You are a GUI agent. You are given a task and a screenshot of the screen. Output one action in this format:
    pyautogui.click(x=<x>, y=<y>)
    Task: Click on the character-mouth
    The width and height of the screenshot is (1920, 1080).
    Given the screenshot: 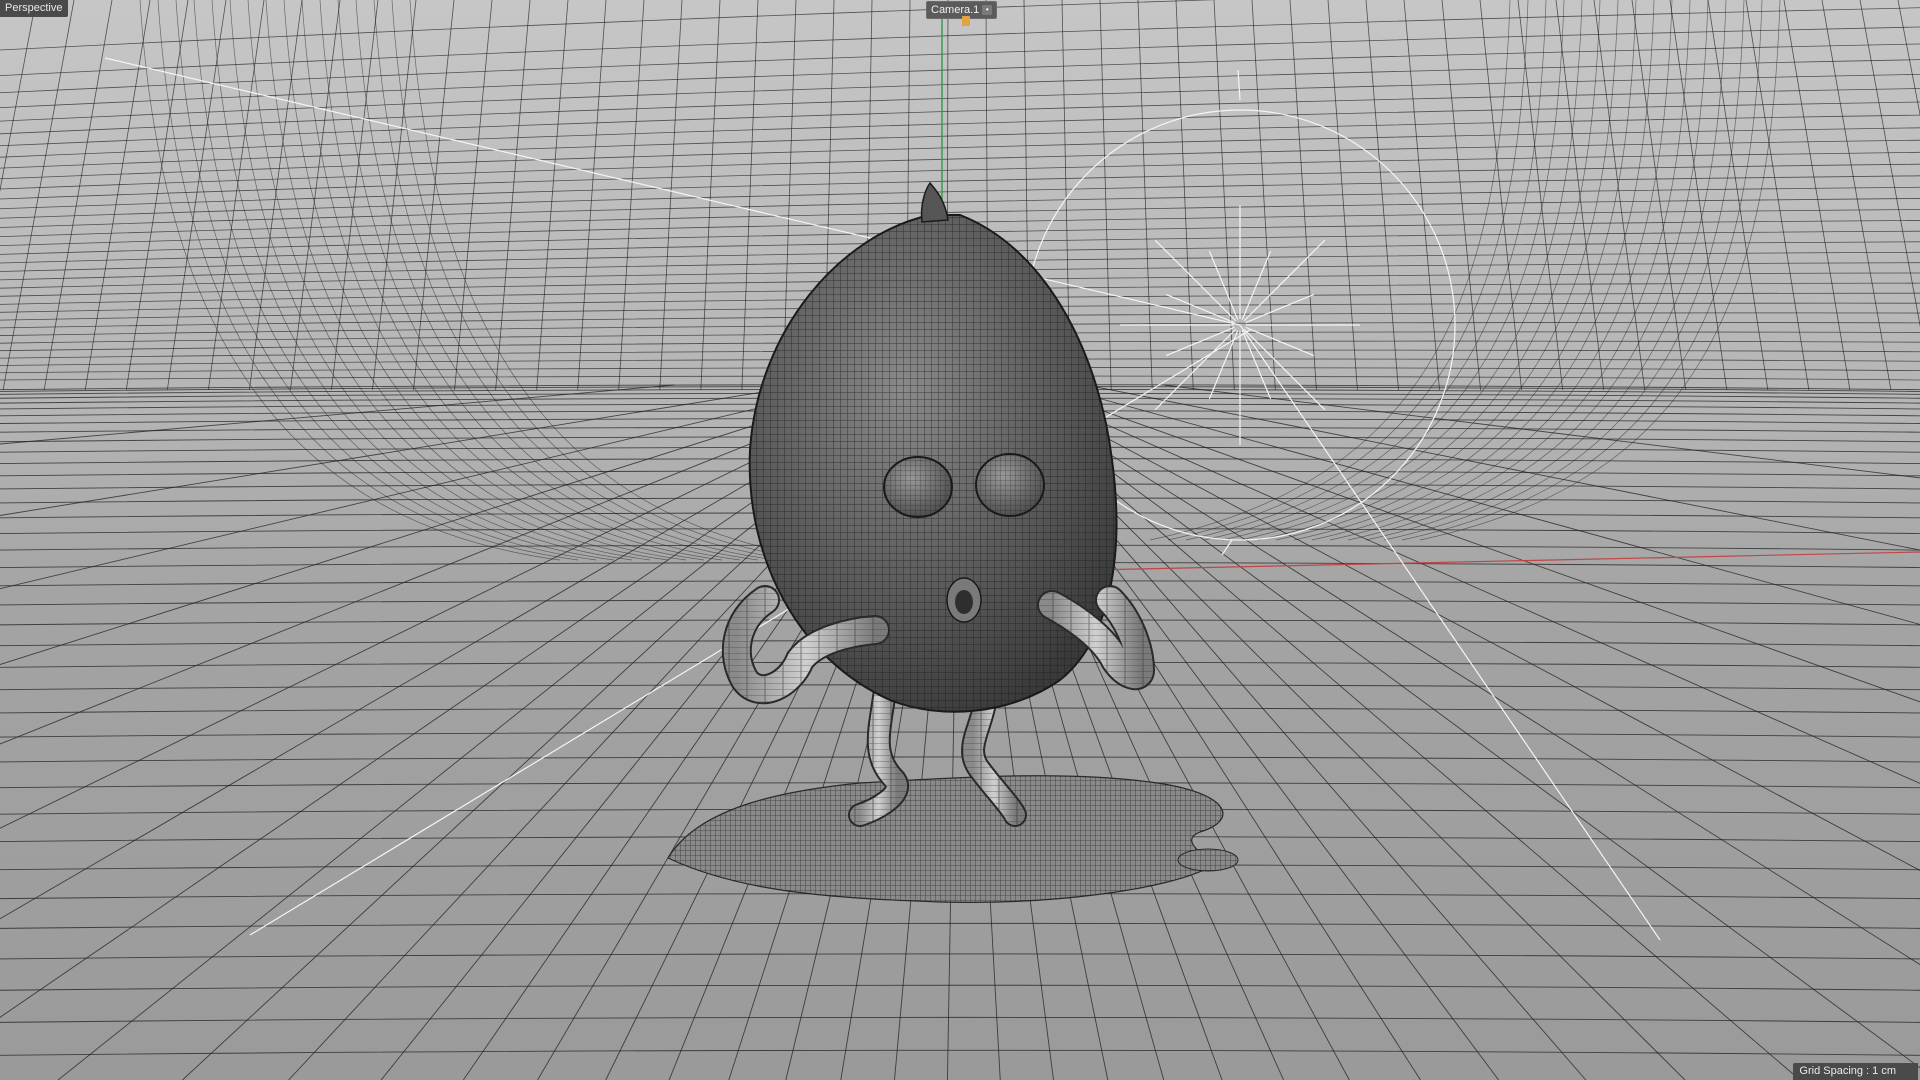 What is the action you would take?
    pyautogui.click(x=964, y=600)
    